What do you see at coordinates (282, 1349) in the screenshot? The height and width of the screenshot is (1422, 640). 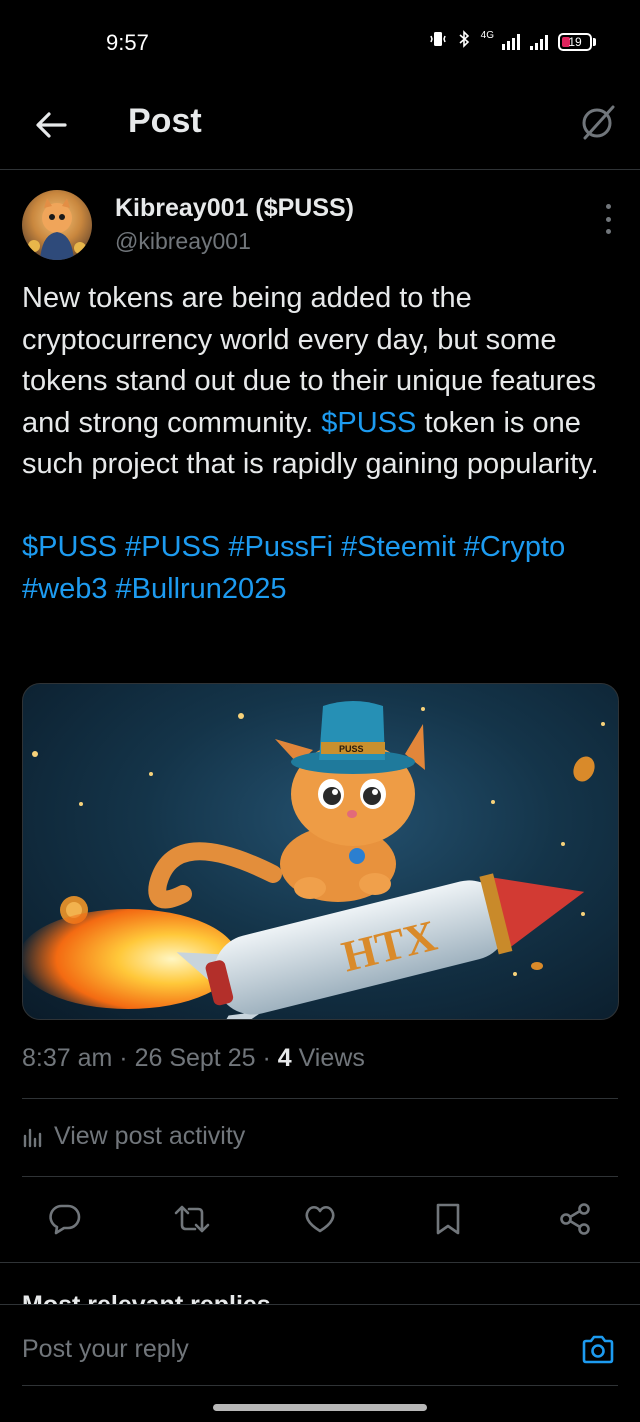 I see `reply-input` at bounding box center [282, 1349].